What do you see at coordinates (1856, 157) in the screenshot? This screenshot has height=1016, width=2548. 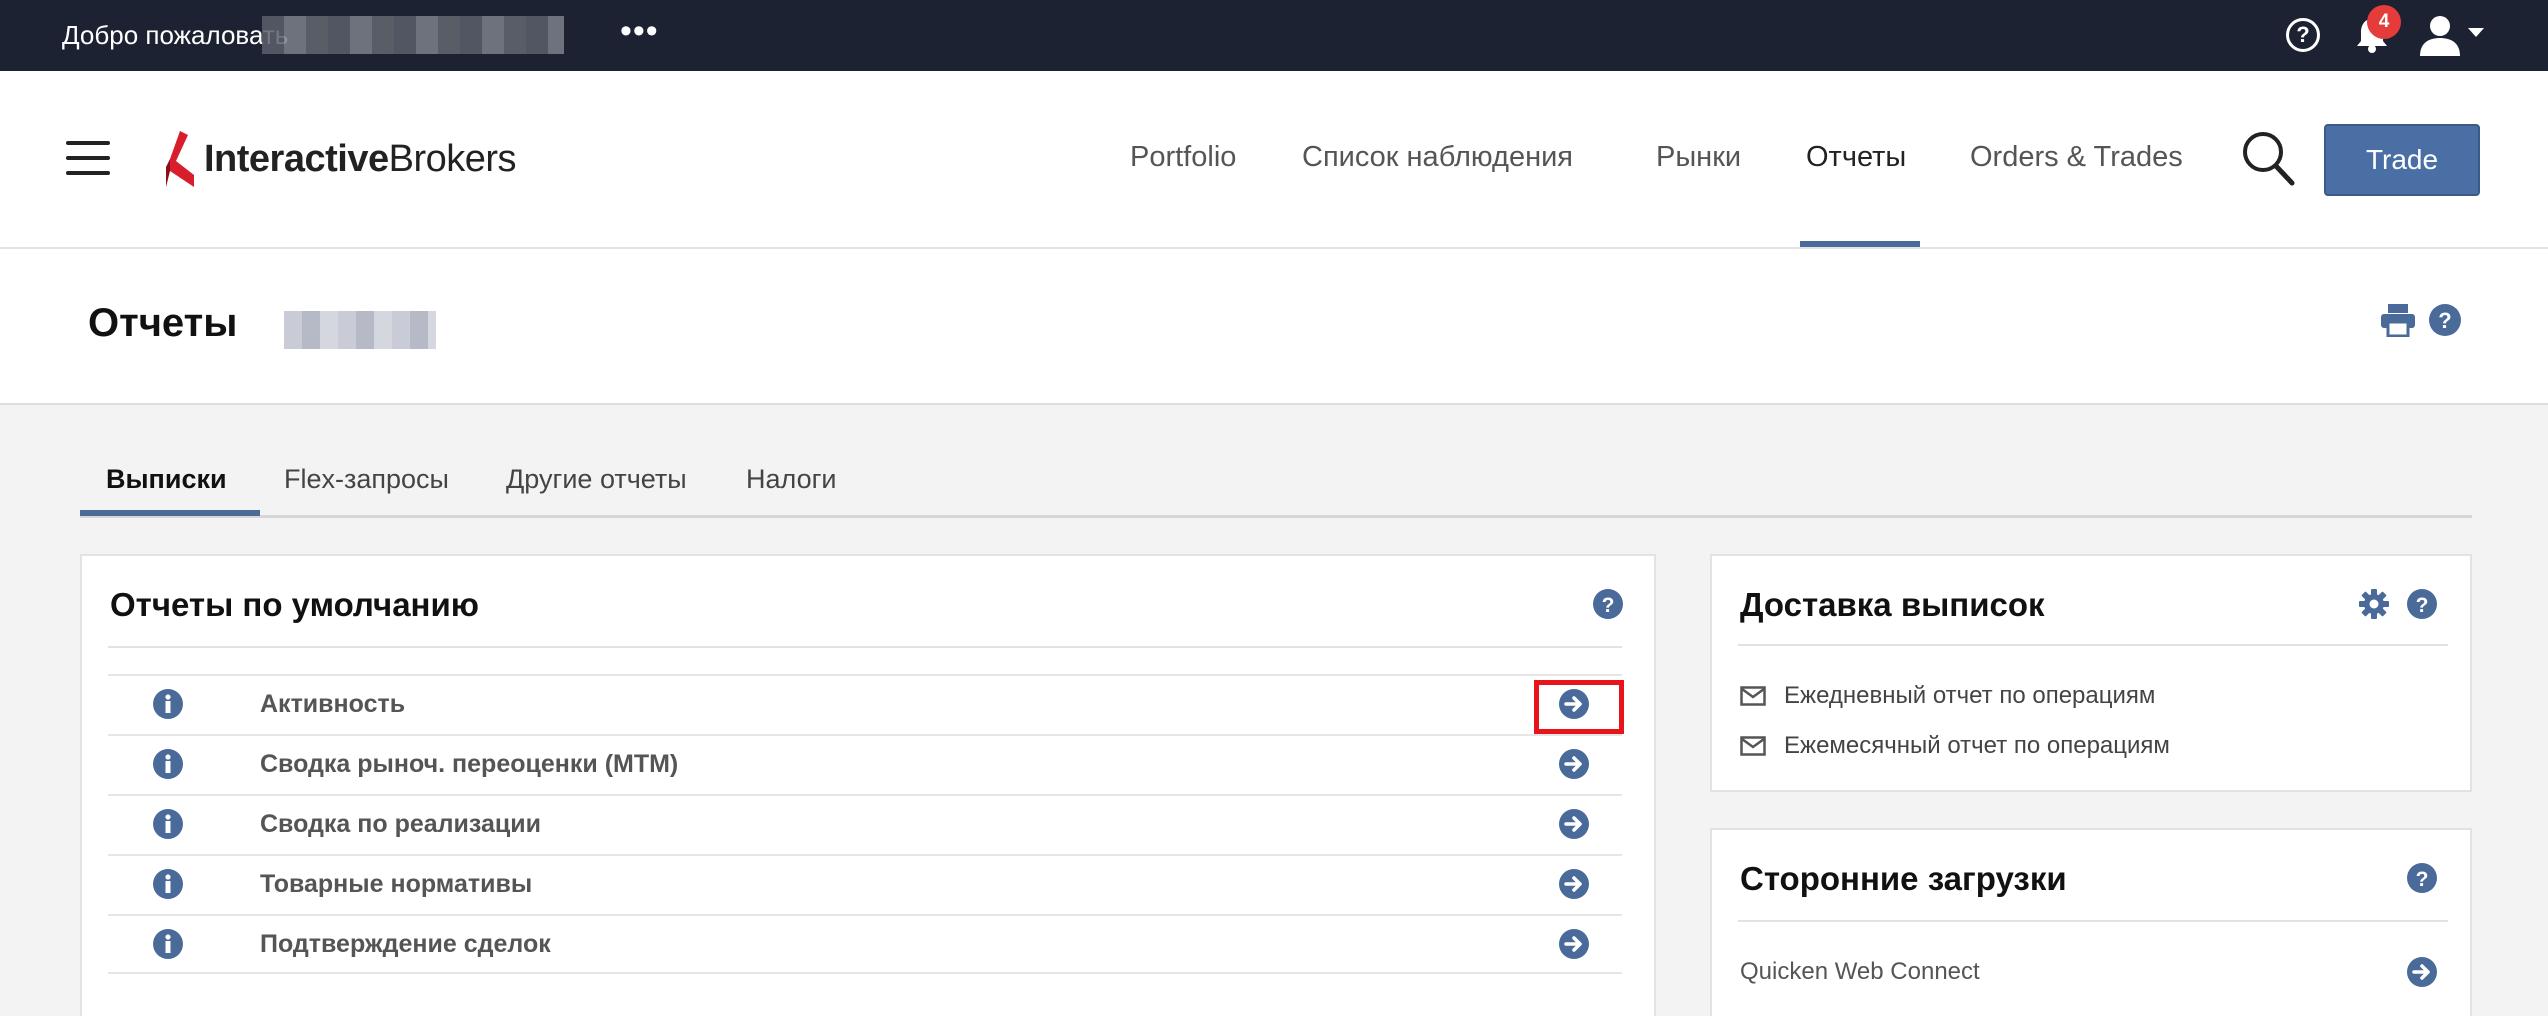 I see `nav-reports: Отчеты` at bounding box center [1856, 157].